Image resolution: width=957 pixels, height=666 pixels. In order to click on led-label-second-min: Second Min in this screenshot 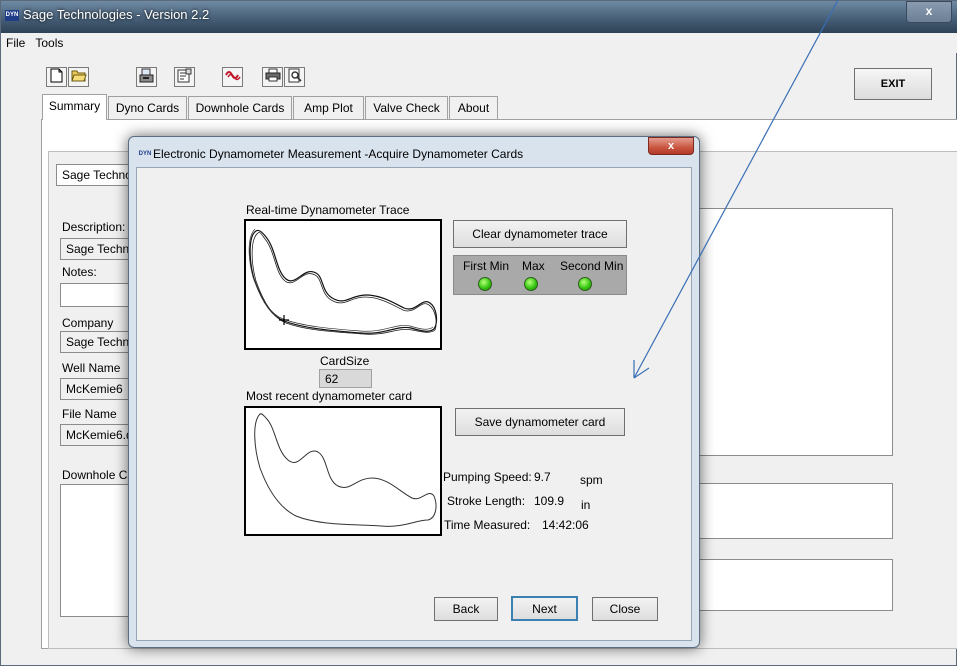, I will do `click(592, 266)`.